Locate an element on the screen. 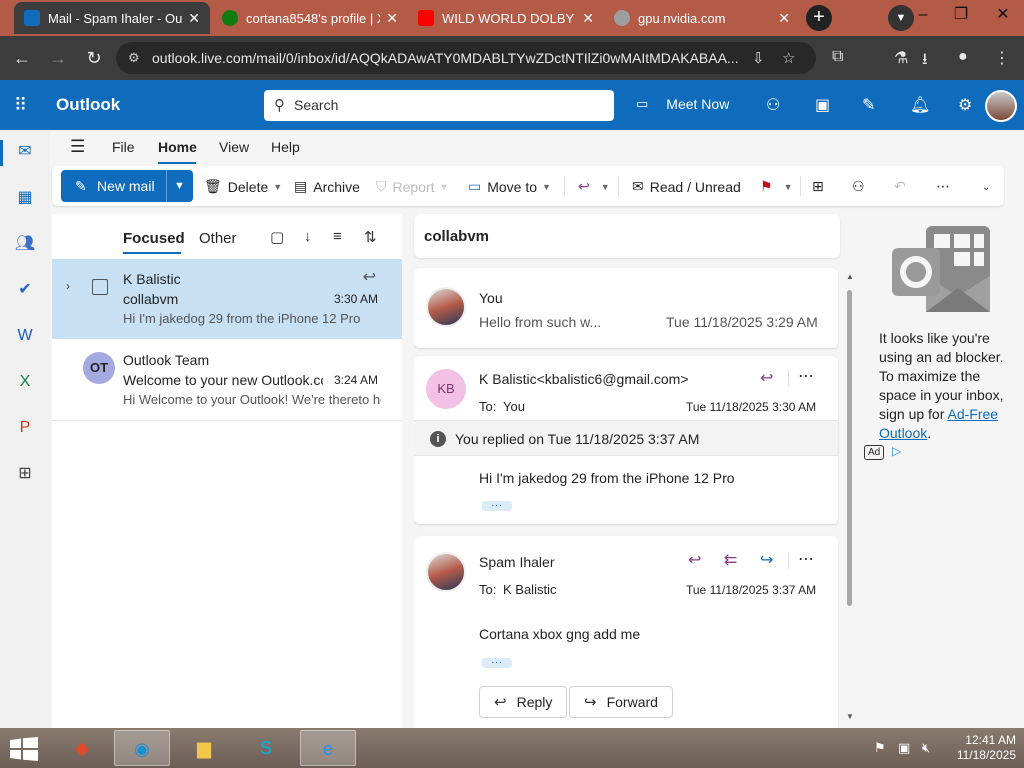 The width and height of the screenshot is (1024, 768). extensions-icon: ⧉ is located at coordinates (837, 57).